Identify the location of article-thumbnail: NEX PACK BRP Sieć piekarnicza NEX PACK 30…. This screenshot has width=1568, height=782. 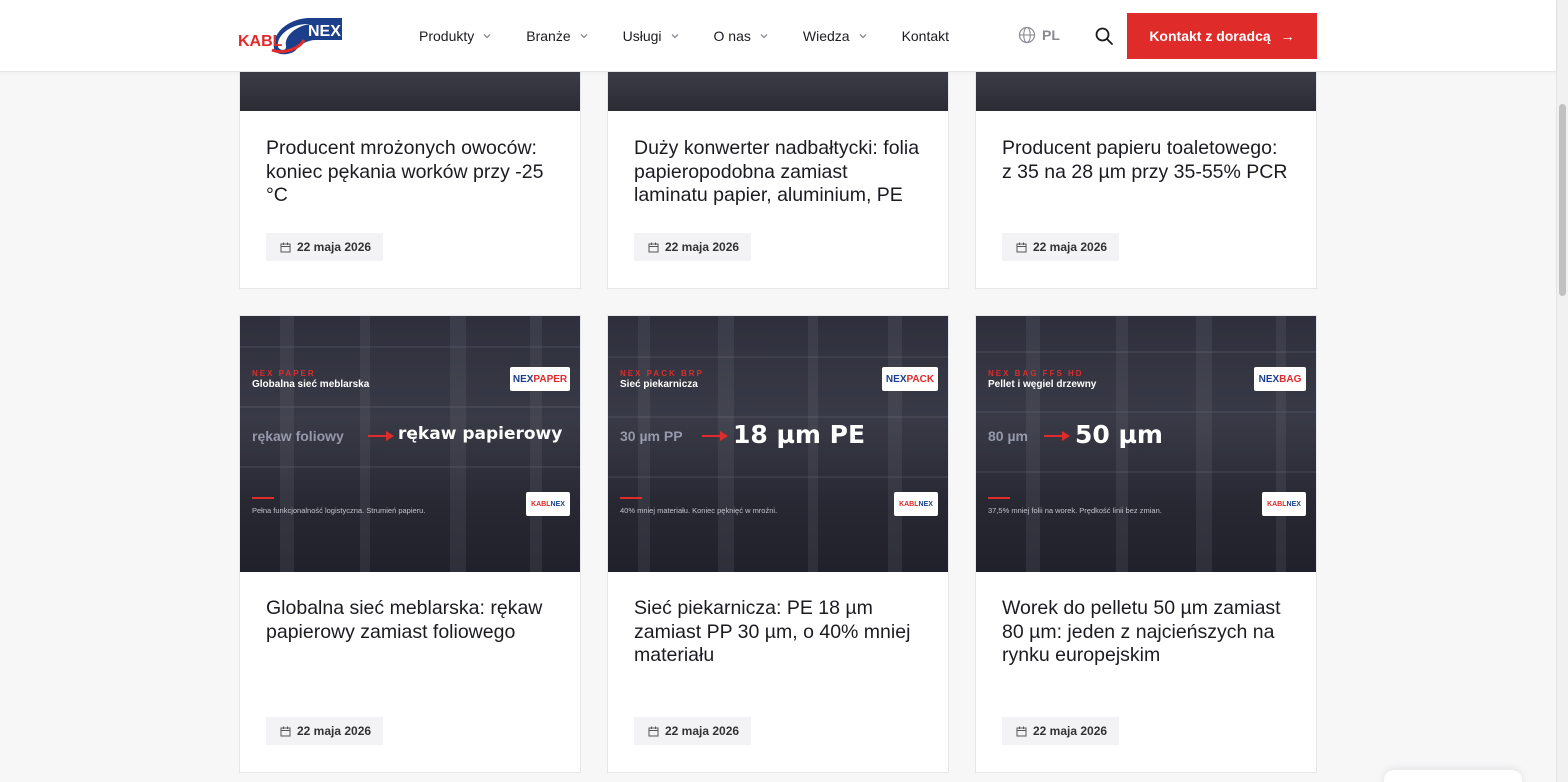
(778, 444).